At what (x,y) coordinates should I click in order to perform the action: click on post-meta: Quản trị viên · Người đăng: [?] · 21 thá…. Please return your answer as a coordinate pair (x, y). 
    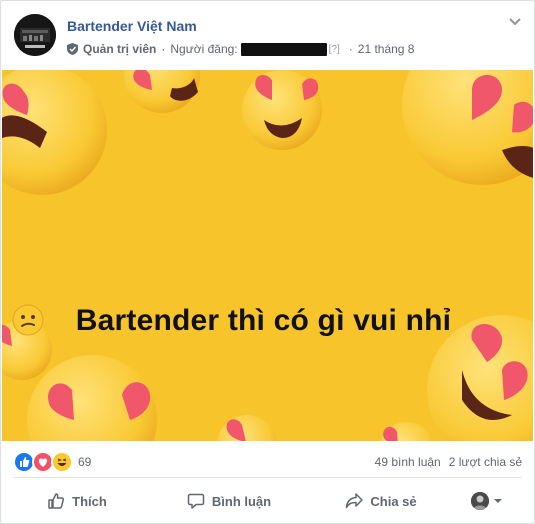
    Looking at the image, I should click on (240, 49).